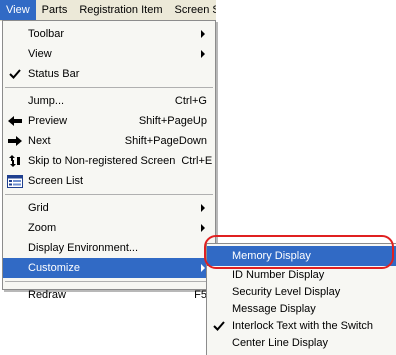 Image resolution: width=396 pixels, height=355 pixels. What do you see at coordinates (278, 274) in the screenshot?
I see `menu-item-label: ID Number Display` at bounding box center [278, 274].